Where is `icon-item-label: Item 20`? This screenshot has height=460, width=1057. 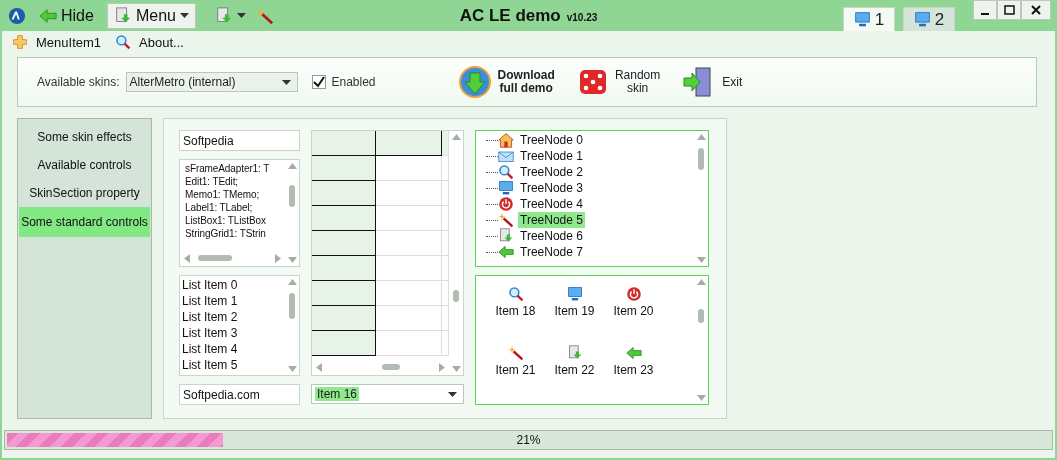
icon-item-label: Item 20 is located at coordinates (633, 311).